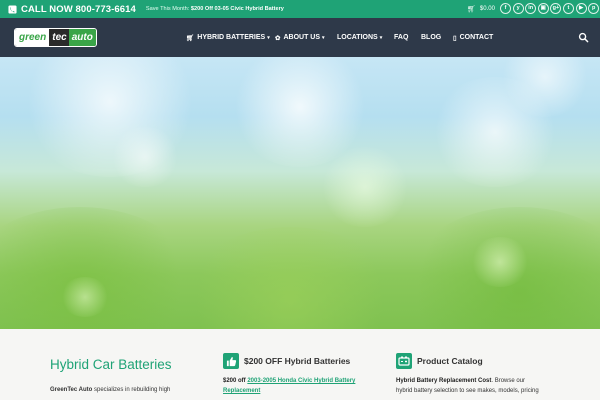 The image size is (600, 400). I want to click on nav-label: LOCATIONS, so click(357, 37).